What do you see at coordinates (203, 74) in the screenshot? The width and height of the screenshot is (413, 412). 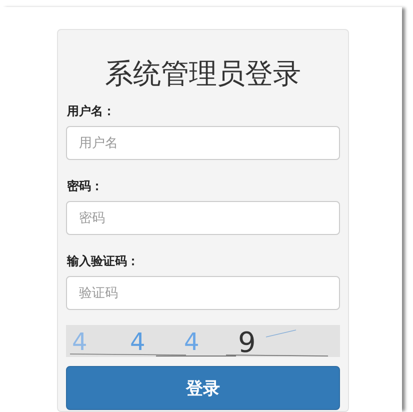 I see `login-title: 系统管理员登录` at bounding box center [203, 74].